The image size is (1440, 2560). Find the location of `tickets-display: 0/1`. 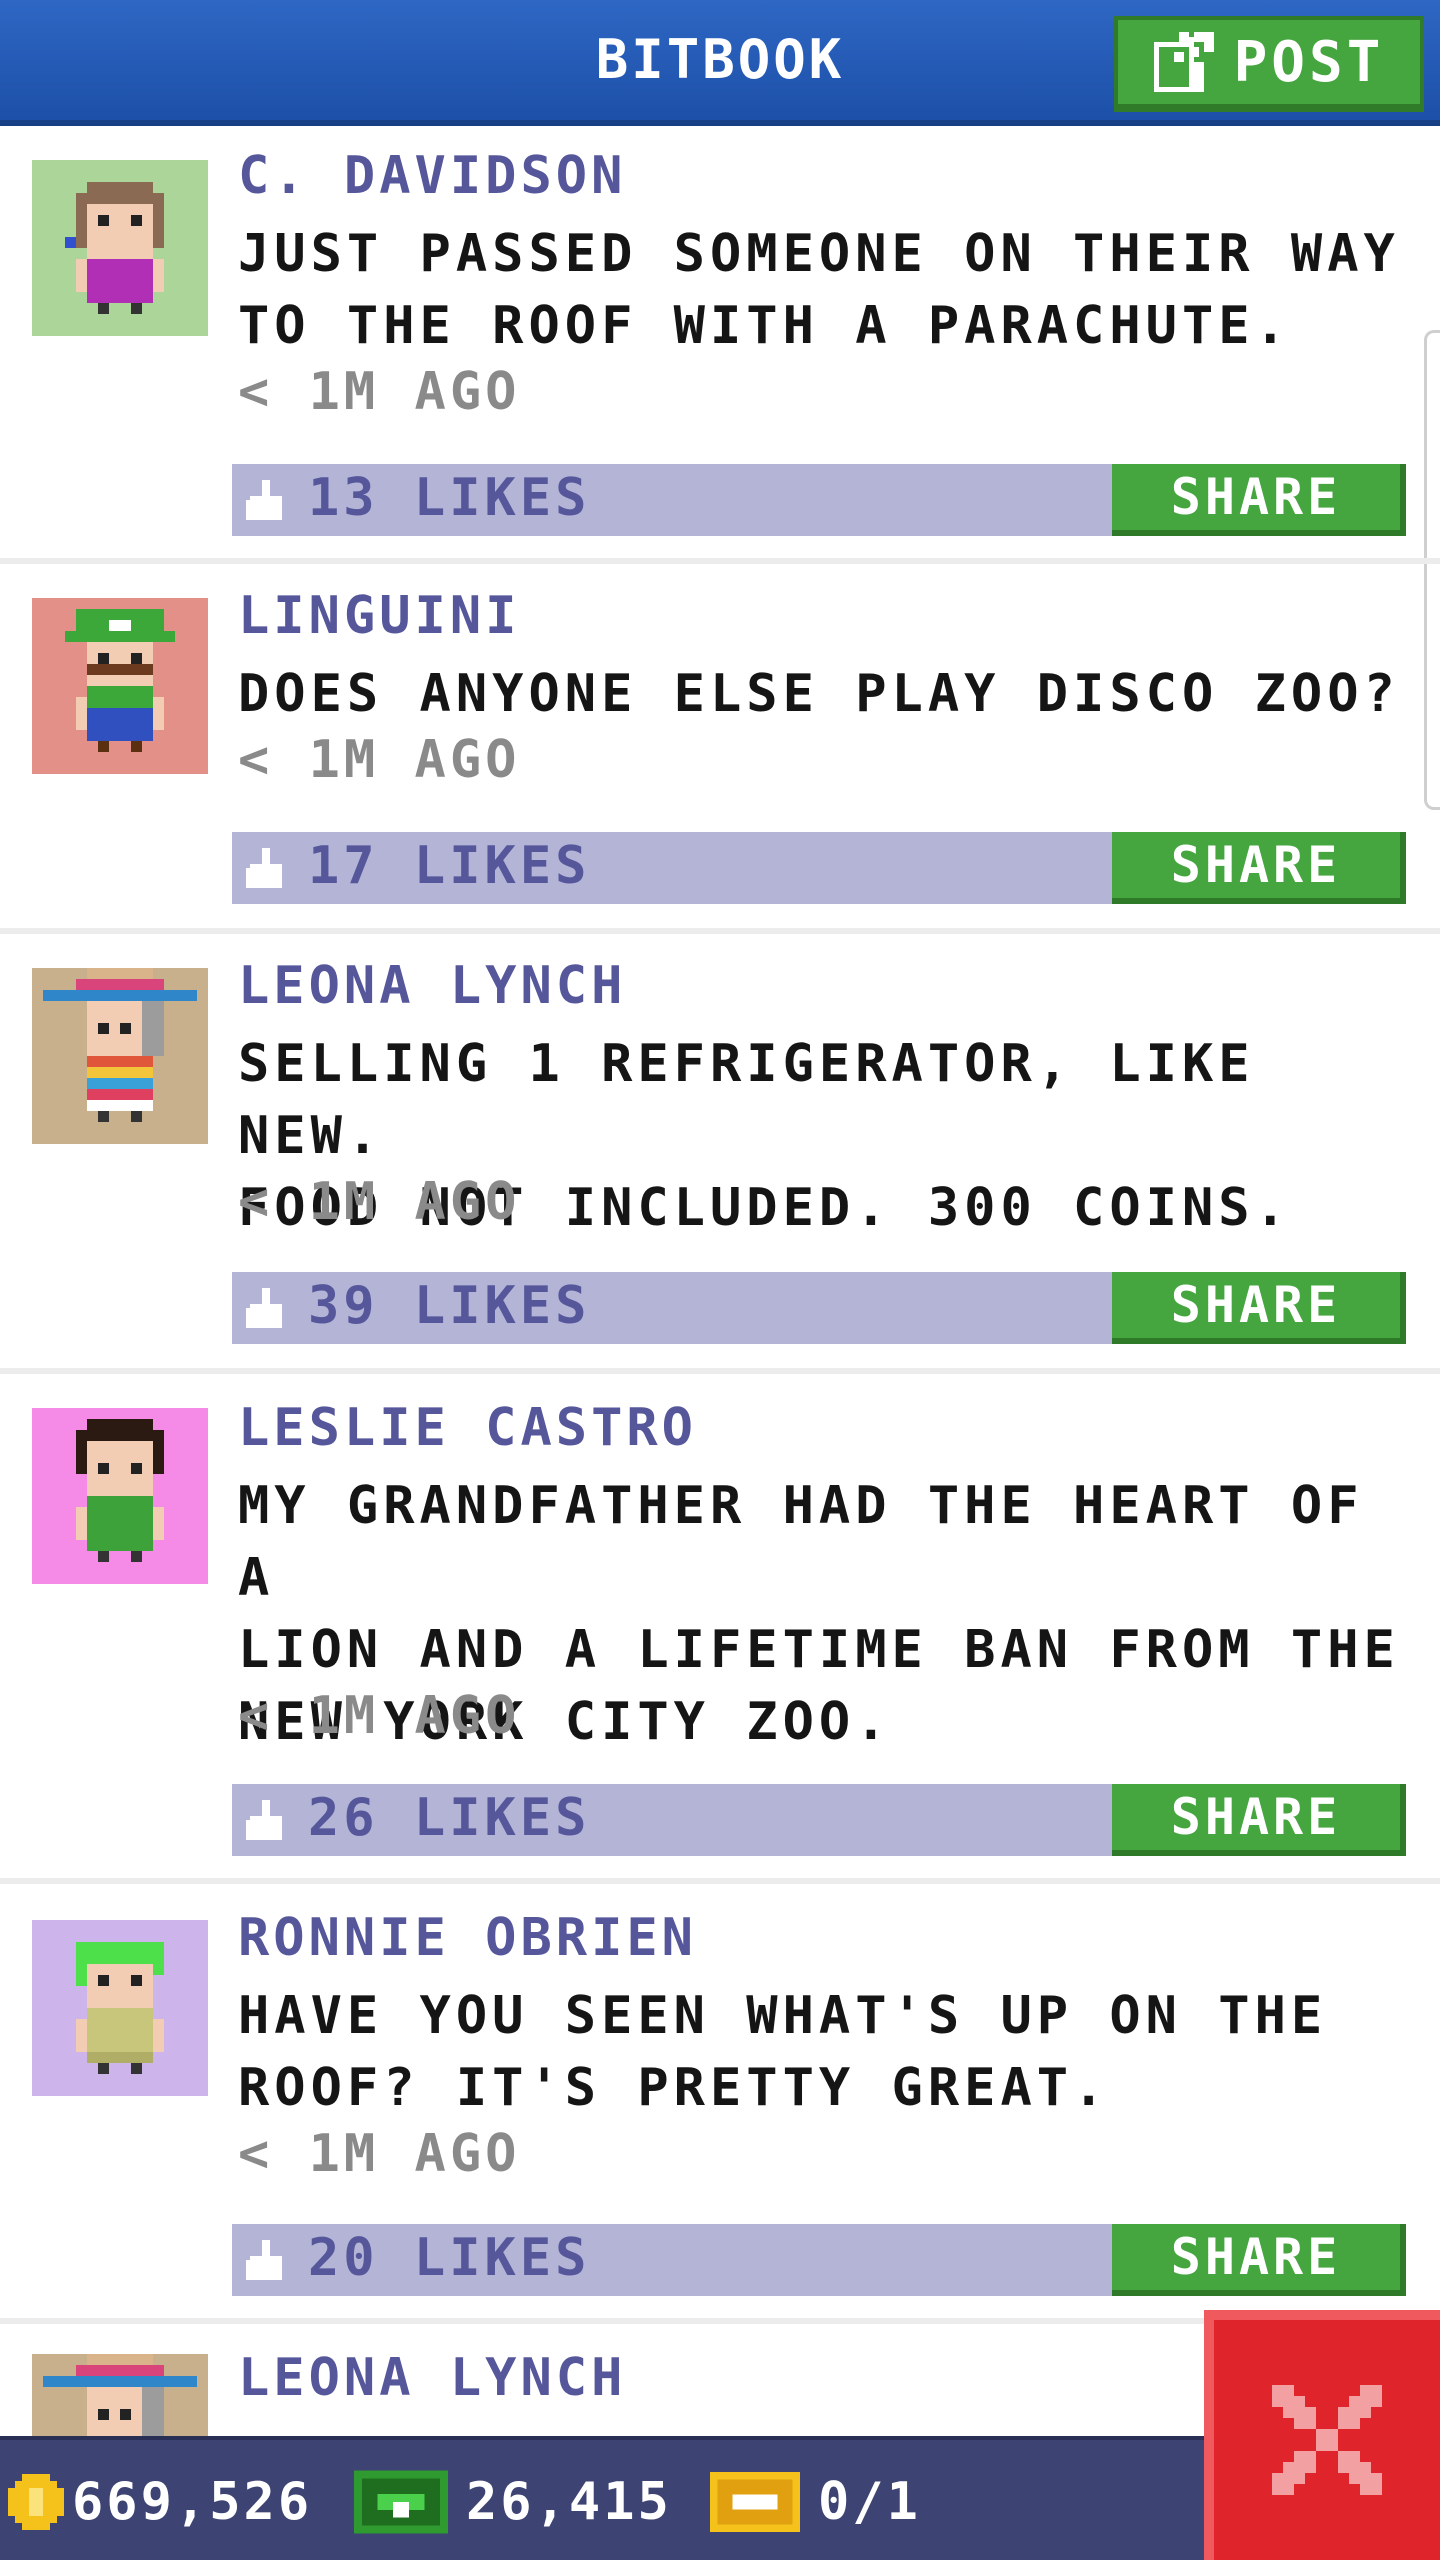

tickets-display: 0/1 is located at coordinates (815, 2500).